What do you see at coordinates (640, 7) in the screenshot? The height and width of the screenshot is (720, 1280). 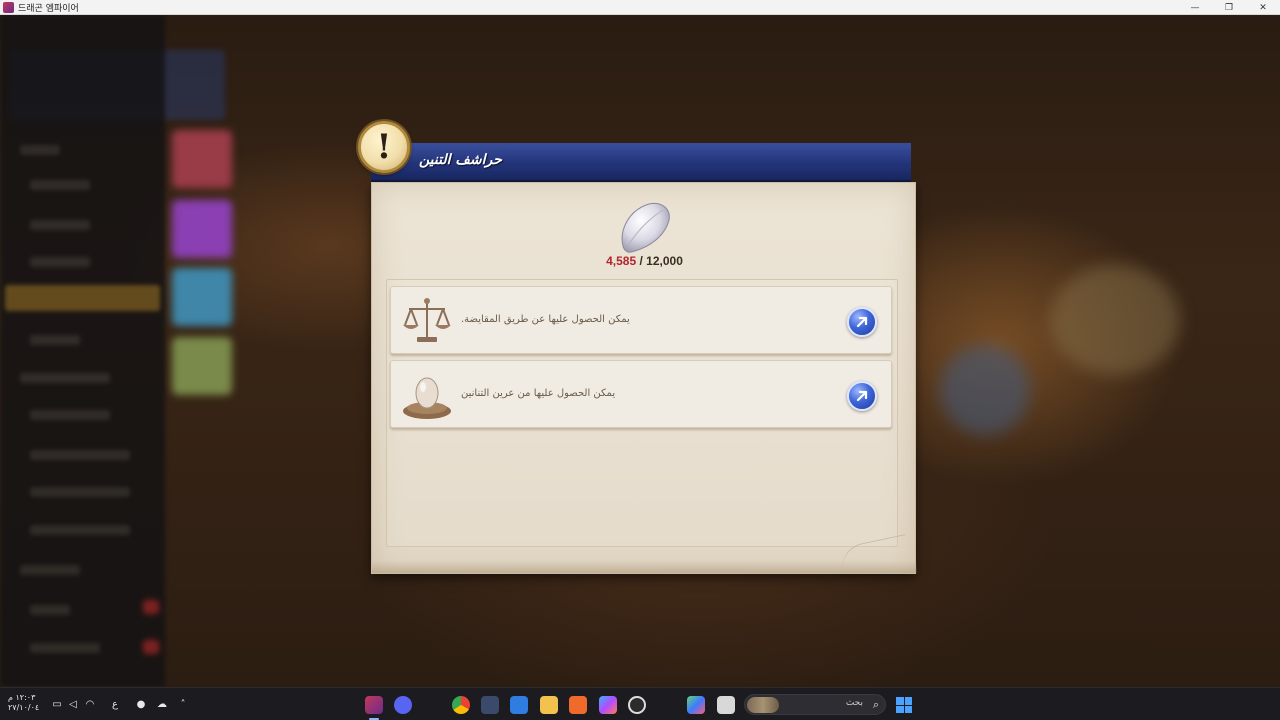 I see `window-titlebar: 드래곤 엠파이어 — ❐ ✕` at bounding box center [640, 7].